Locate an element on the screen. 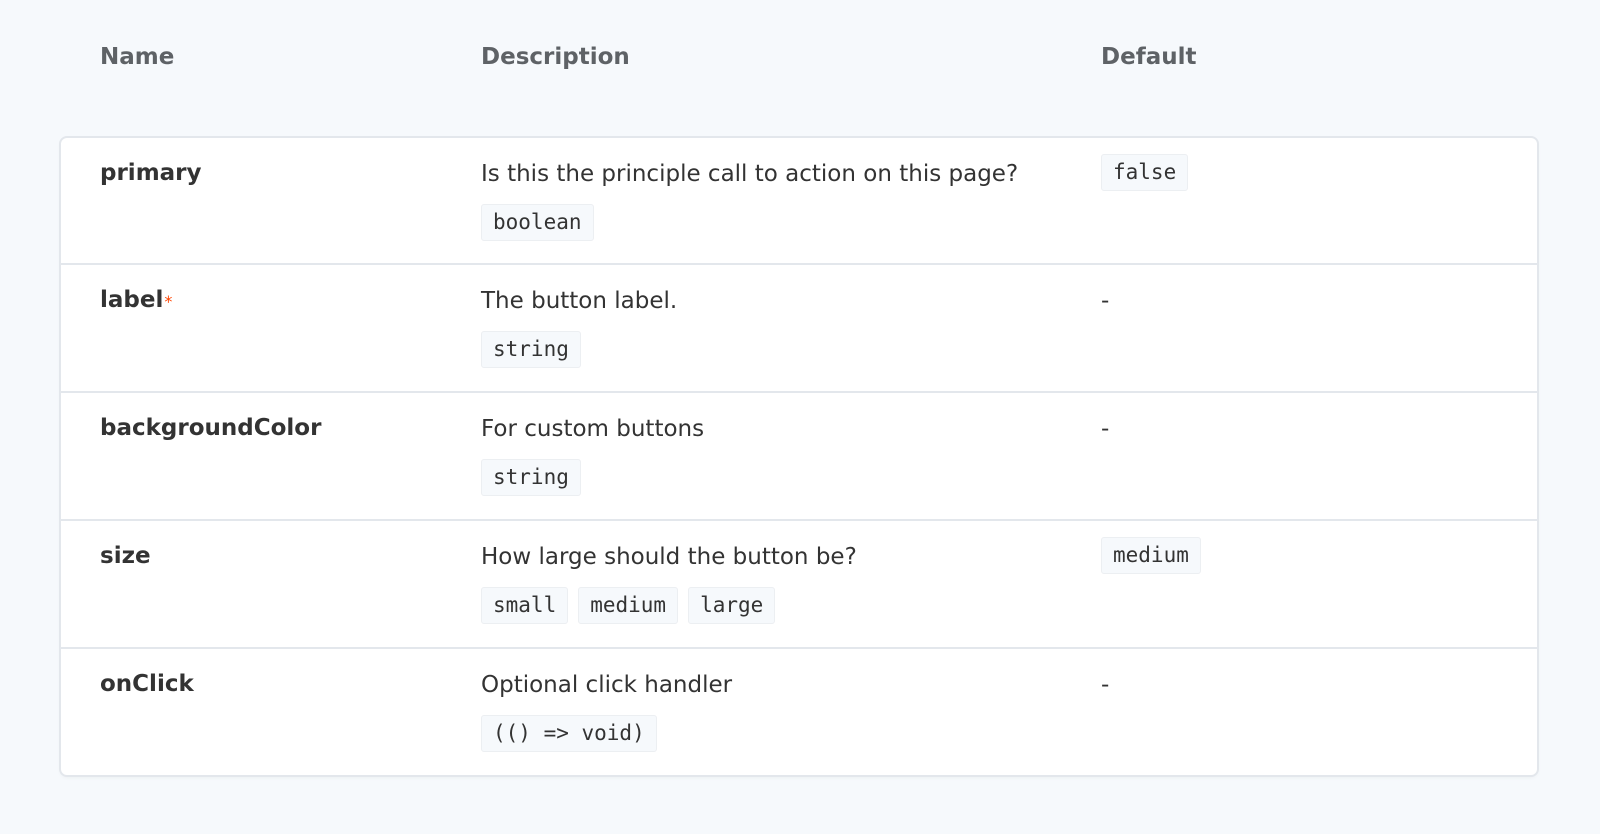 This screenshot has height=834, width=1600. type-chip: medium is located at coordinates (628, 605).